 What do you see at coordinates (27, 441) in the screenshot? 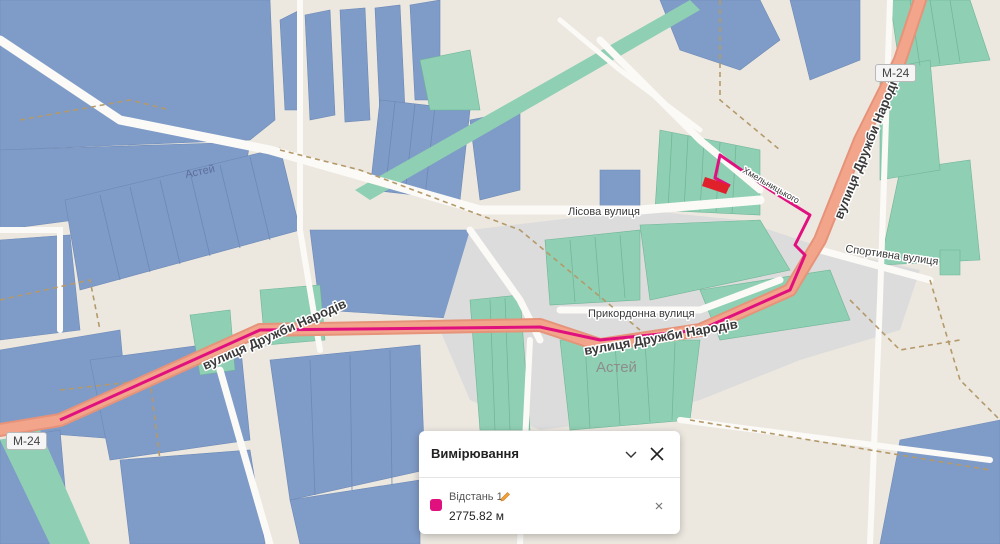
I see `road-badge-m24-west: M-24` at bounding box center [27, 441].